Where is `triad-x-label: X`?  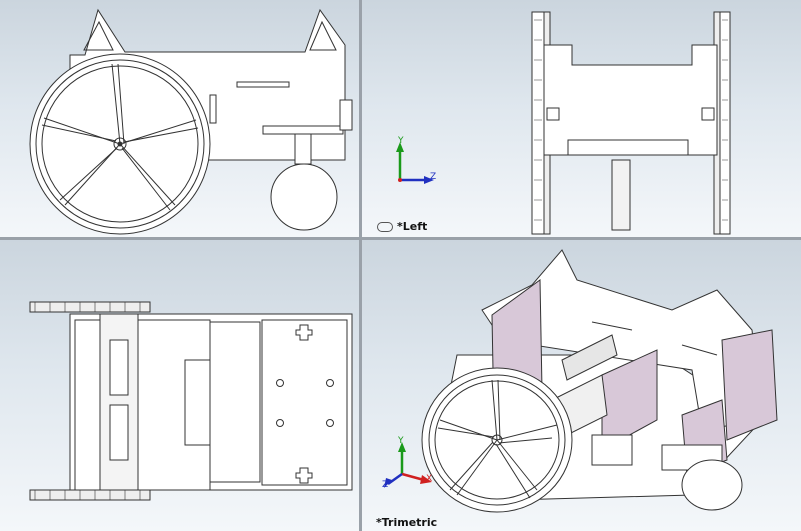 triad-x-label: X is located at coordinates (429, 479).